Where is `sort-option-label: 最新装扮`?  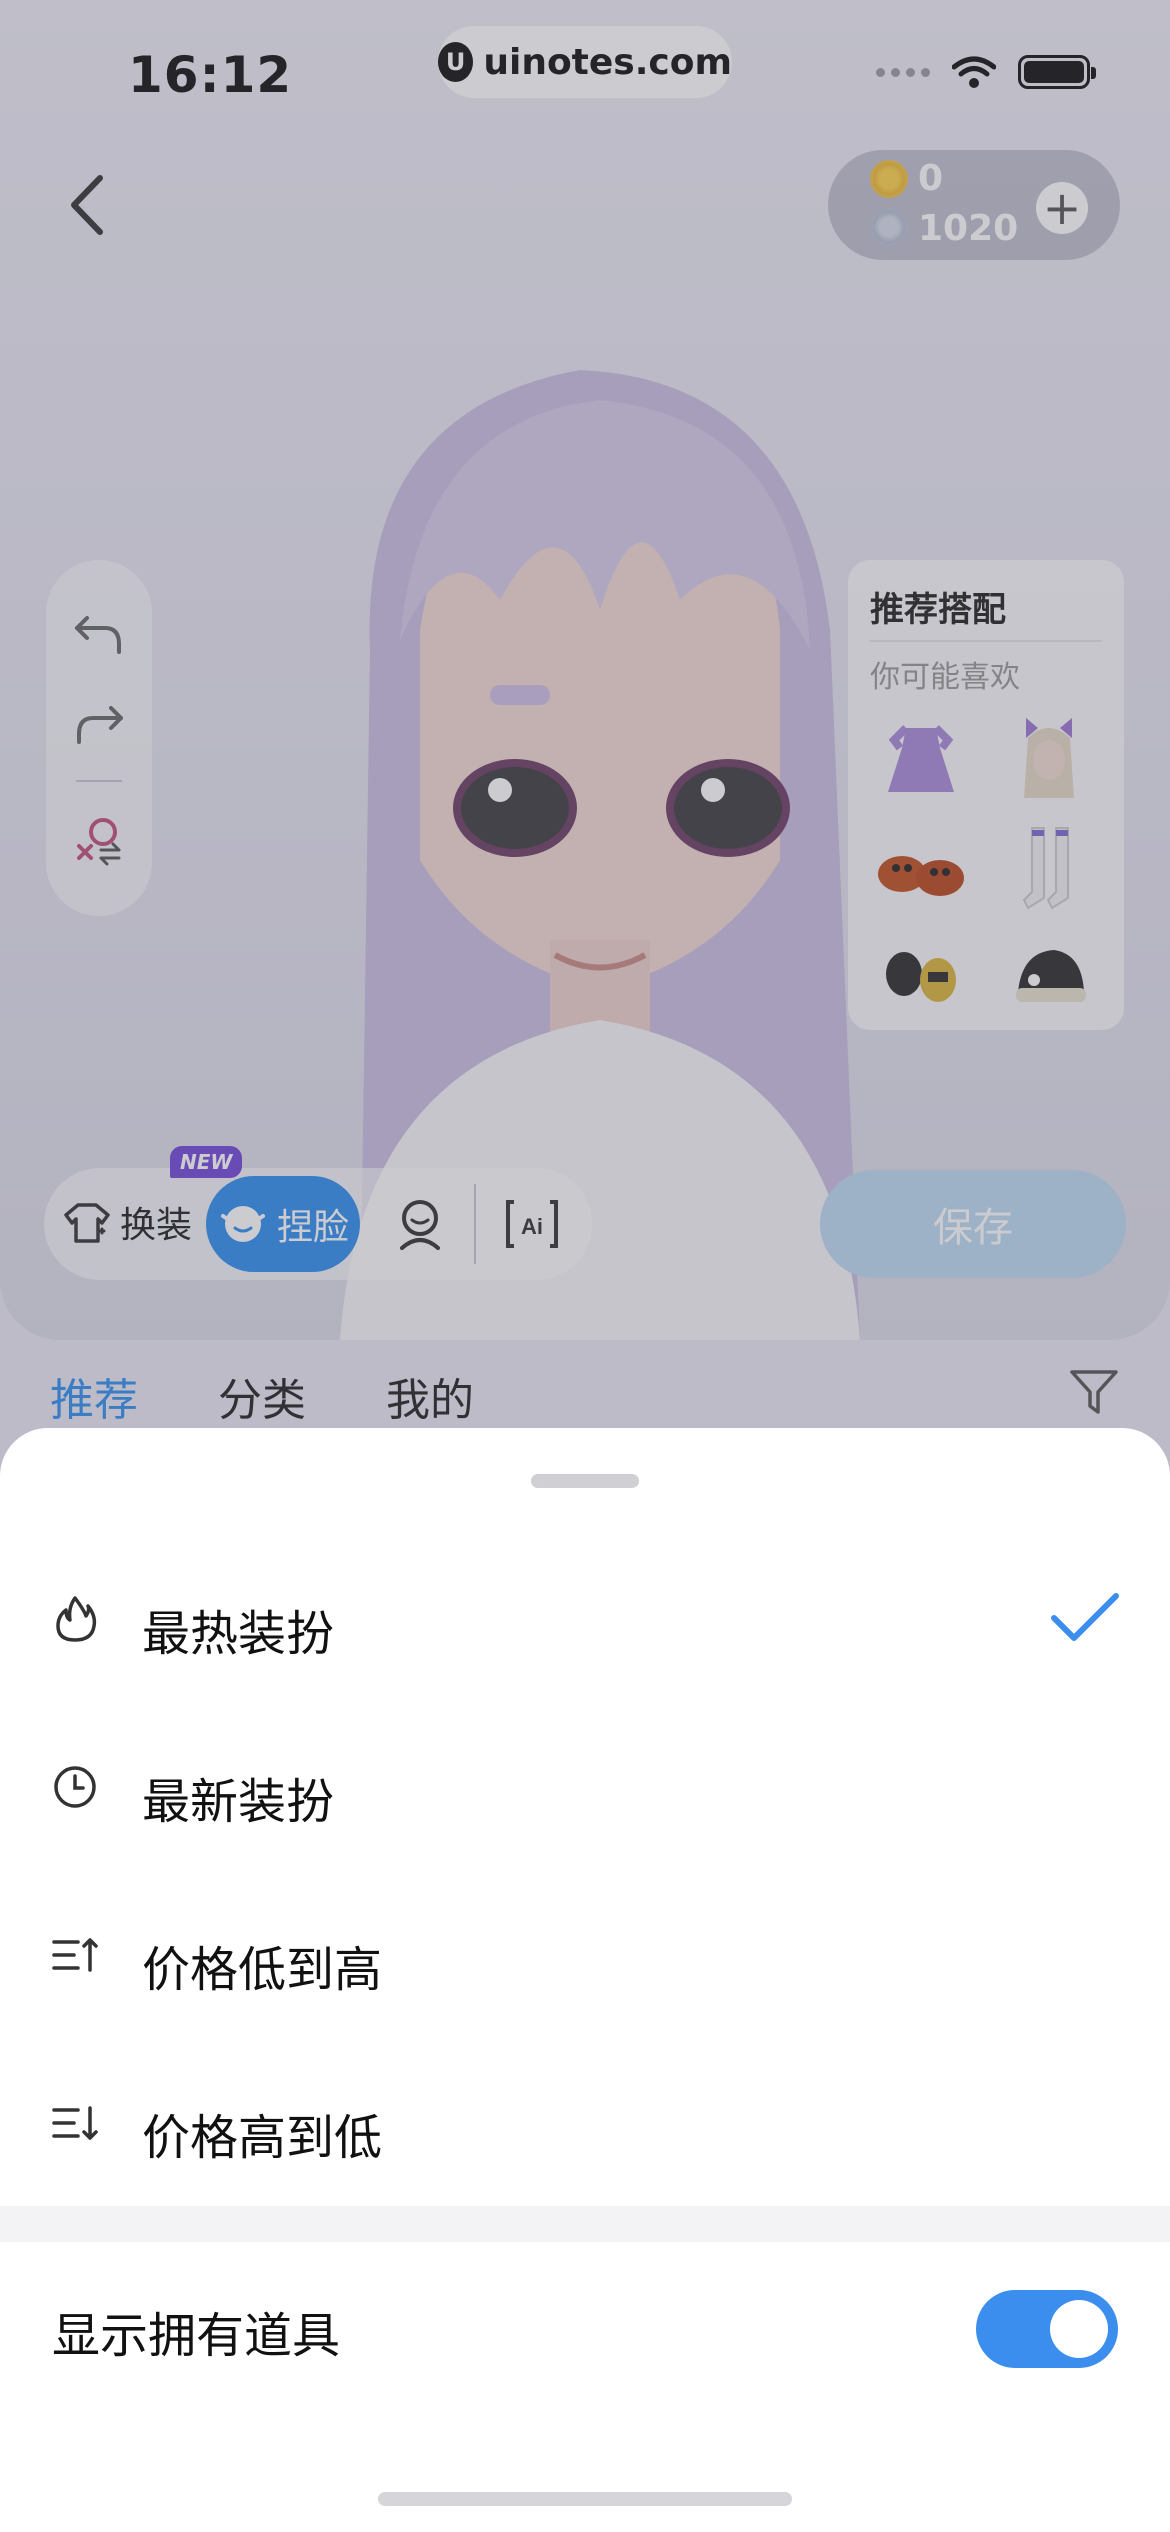 sort-option-label: 最新装扮 is located at coordinates (238, 1802).